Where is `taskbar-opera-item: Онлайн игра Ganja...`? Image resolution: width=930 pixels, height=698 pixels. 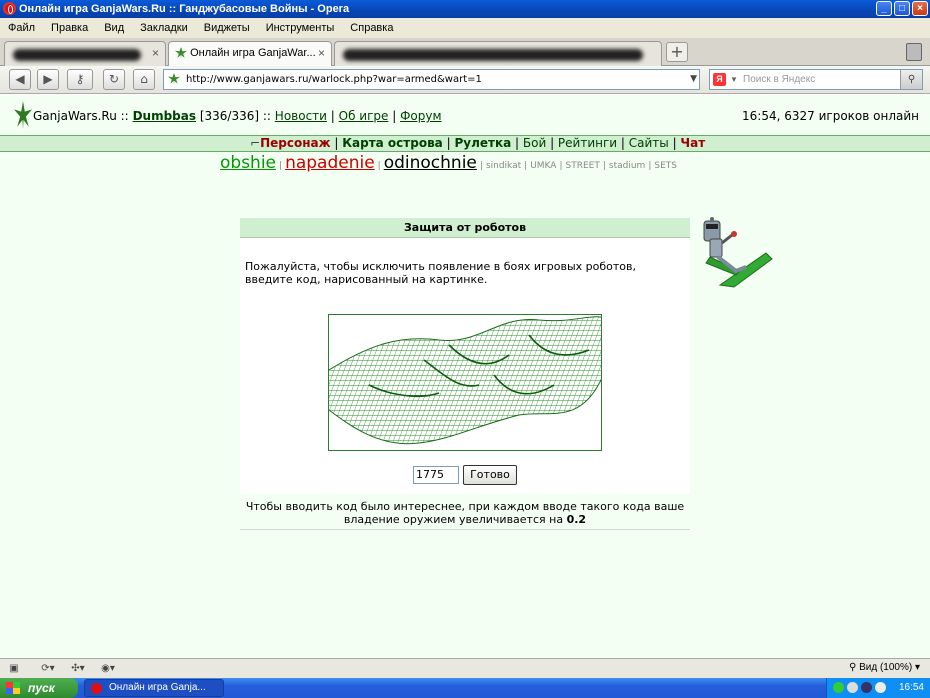
taskbar-opera-item: Онлайн игра Ganja... is located at coordinates (154, 688).